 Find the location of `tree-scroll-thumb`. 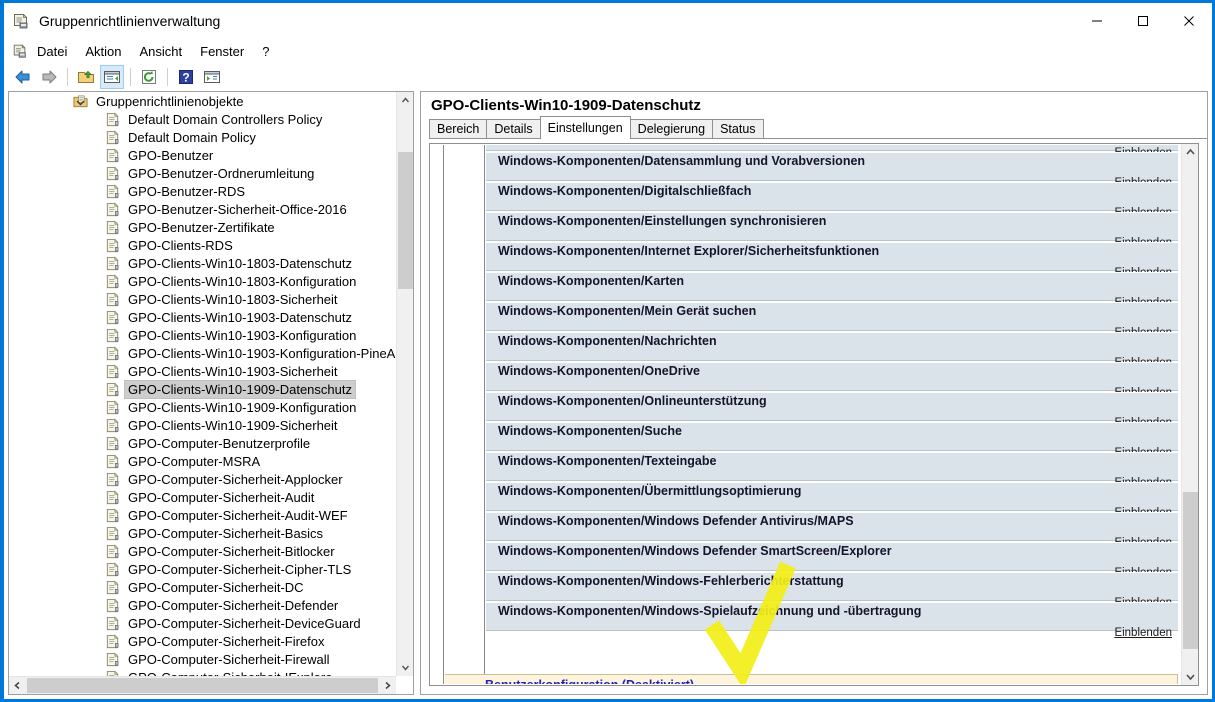

tree-scroll-thumb is located at coordinates (405, 220).